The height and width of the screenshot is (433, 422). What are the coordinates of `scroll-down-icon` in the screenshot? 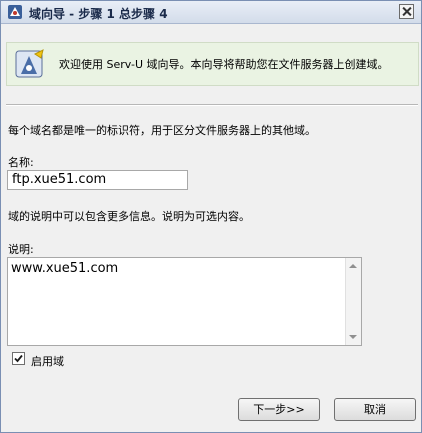 It's located at (353, 337).